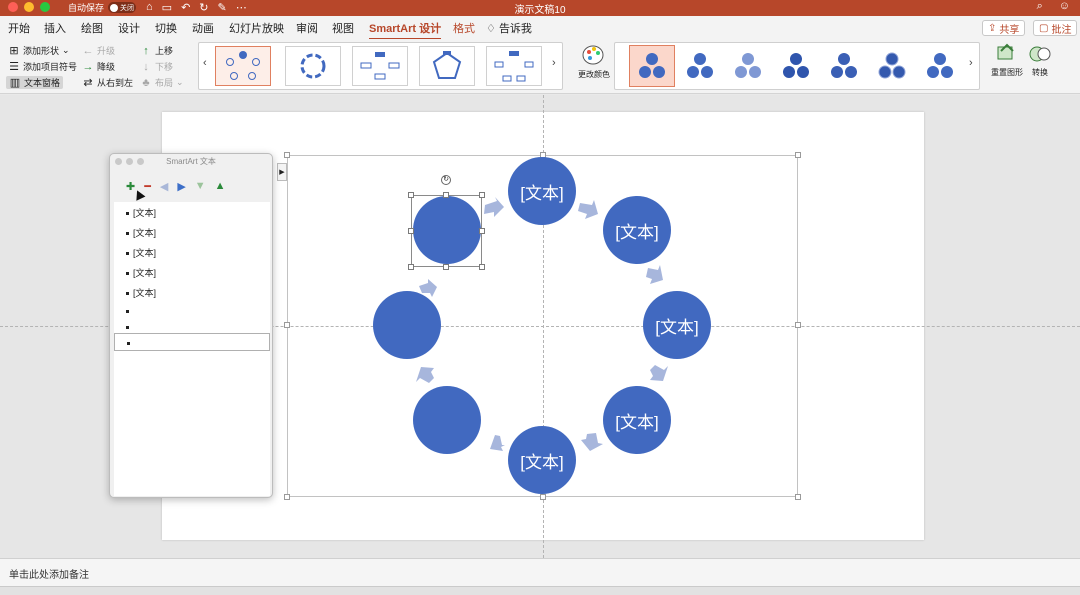 Image resolution: width=1080 pixels, height=595 pixels. I want to click on cycle-node-3: [文本], so click(677, 325).